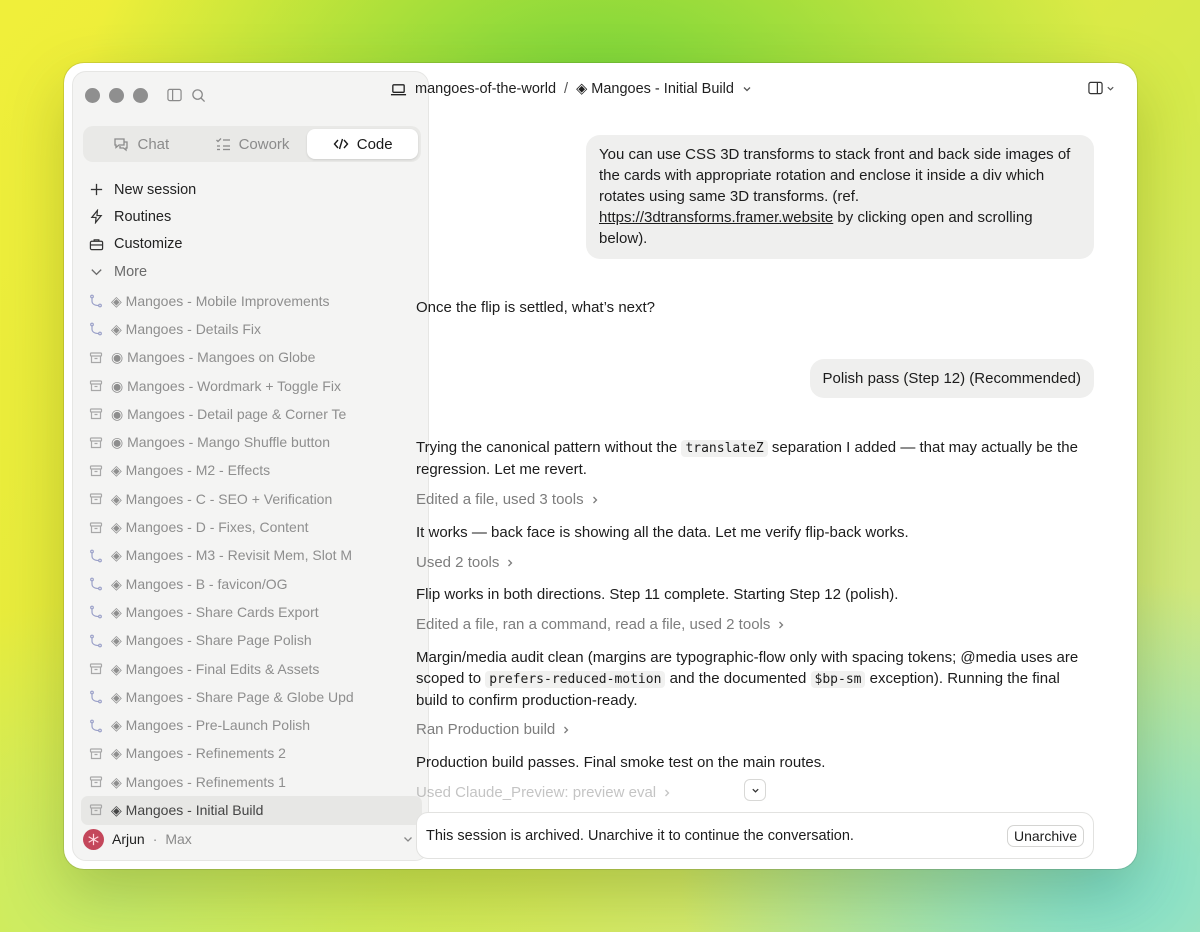  Describe the element at coordinates (254, 189) in the screenshot. I see `new-session-button: New session` at that location.